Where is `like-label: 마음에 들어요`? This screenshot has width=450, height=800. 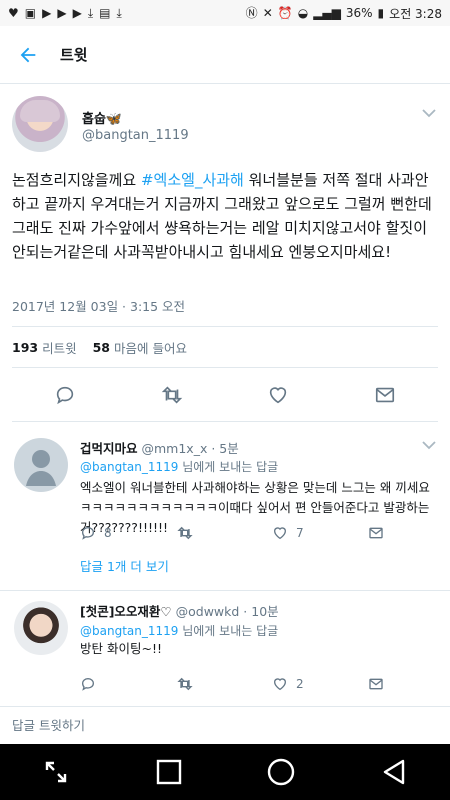
like-label: 마음에 들어요 is located at coordinates (150, 347).